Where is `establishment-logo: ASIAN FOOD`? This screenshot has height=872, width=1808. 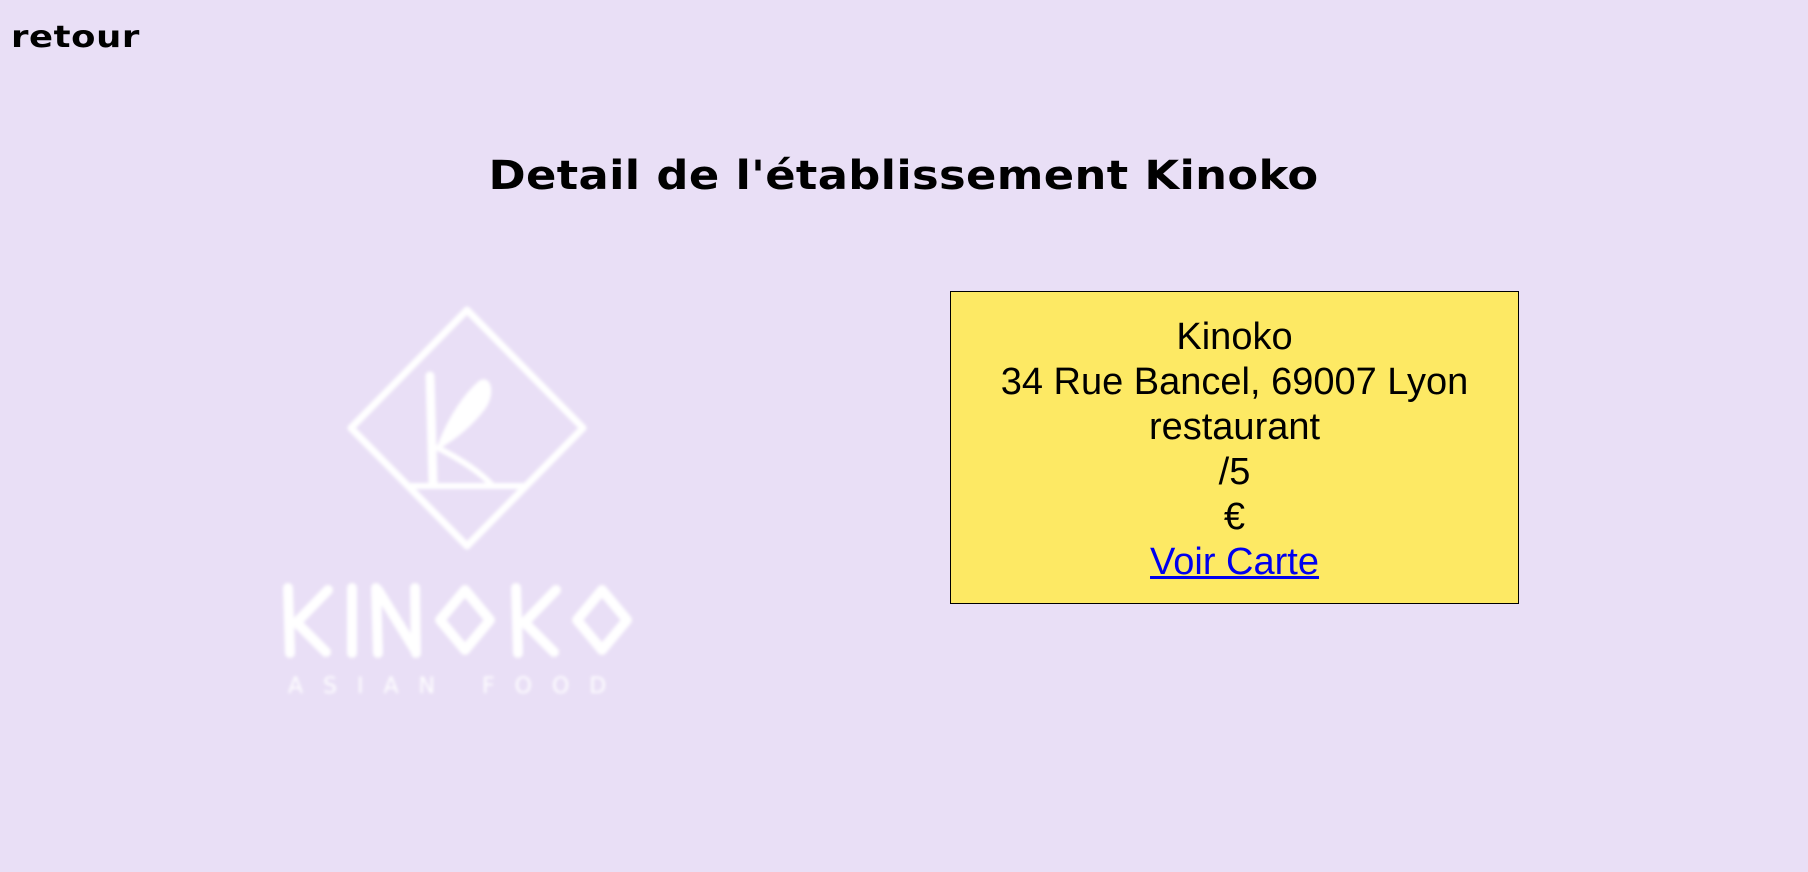
establishment-logo: ASIAN FOOD is located at coordinates (470, 503).